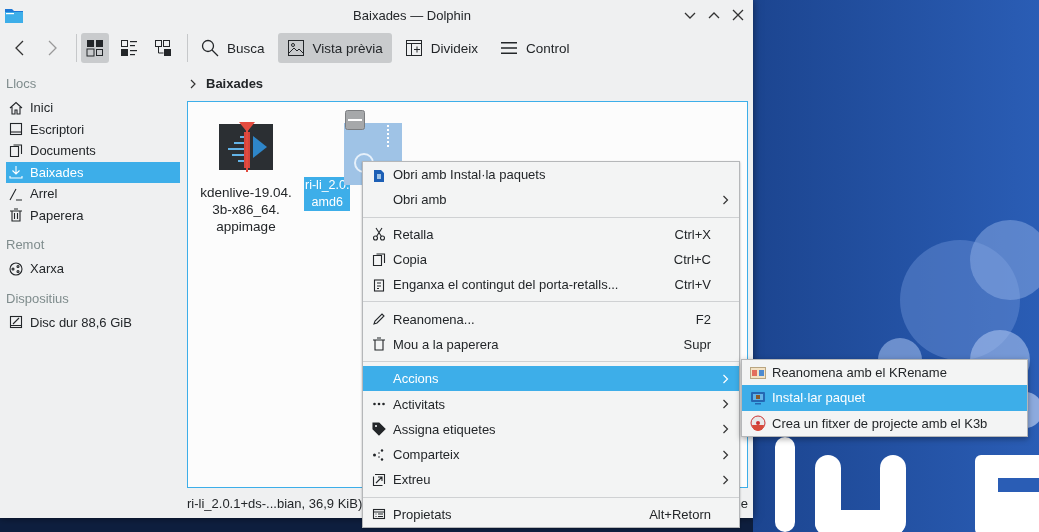  Describe the element at coordinates (275, 503) in the screenshot. I see `status-text: ri-li_2.0.1+ds-...bian, 36,9 KiB)` at that location.